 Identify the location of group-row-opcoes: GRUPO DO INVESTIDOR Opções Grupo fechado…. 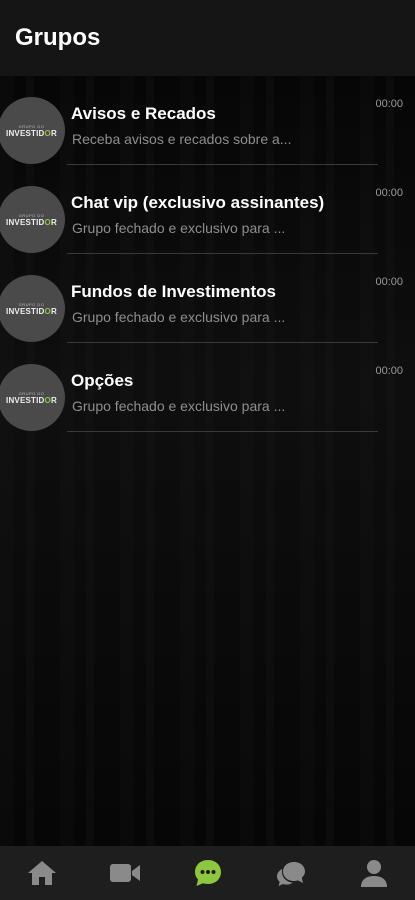
(207, 387).